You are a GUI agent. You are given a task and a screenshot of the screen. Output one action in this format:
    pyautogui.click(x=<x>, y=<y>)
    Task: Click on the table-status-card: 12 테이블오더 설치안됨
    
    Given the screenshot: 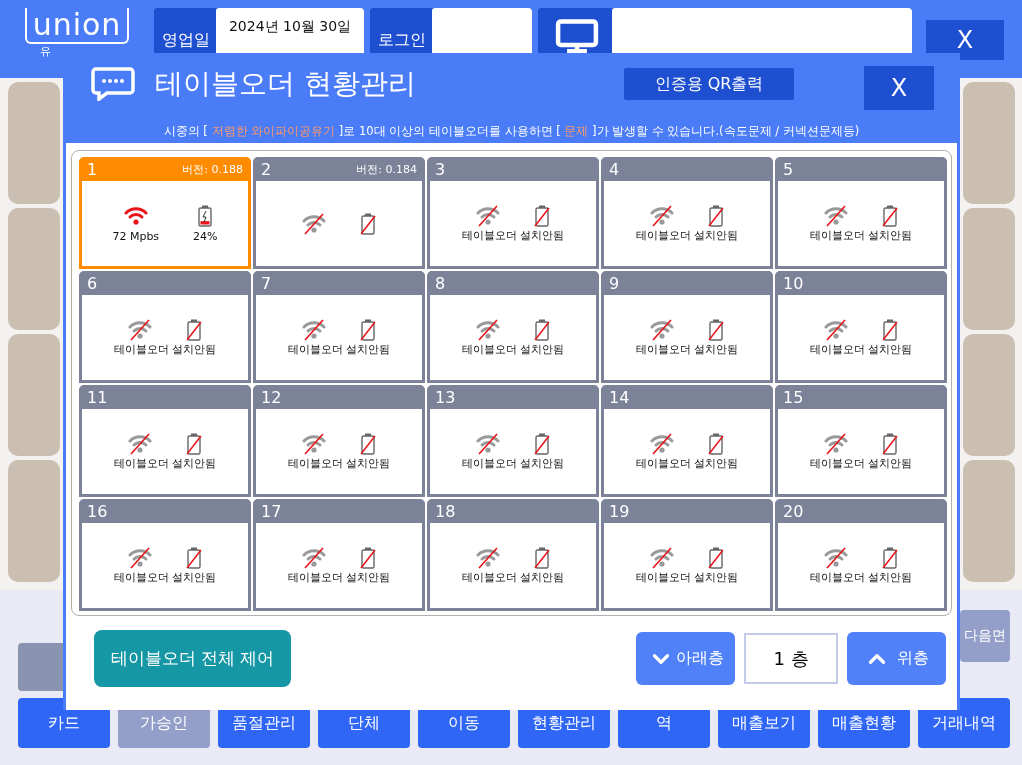 What is the action you would take?
    pyautogui.click(x=339, y=441)
    